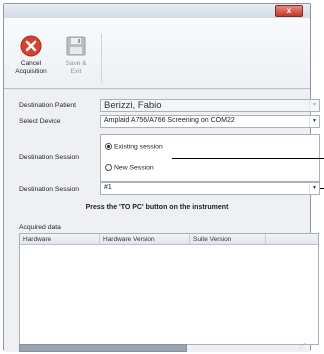 This screenshot has width=324, height=354. Describe the element at coordinates (302, 346) in the screenshot. I see `resize-grip-icon: ⋰` at that location.